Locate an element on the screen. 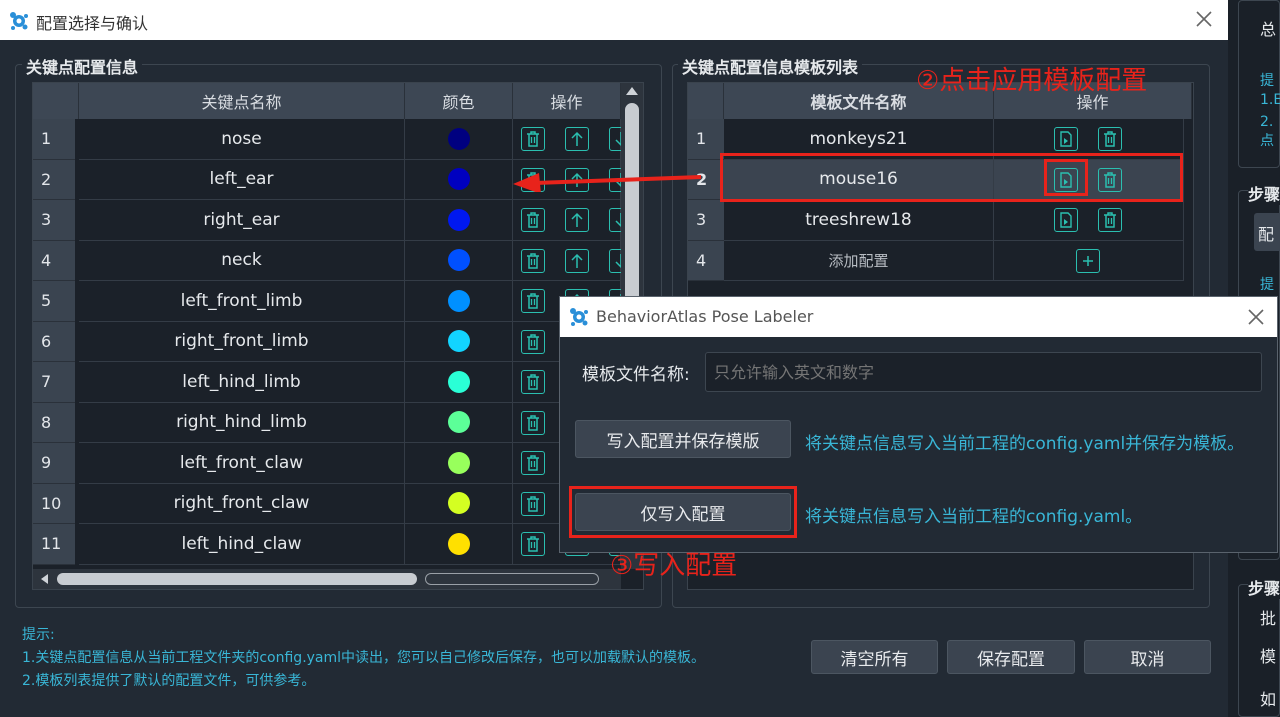  horizontal-scrollbar is located at coordinates (327, 579).